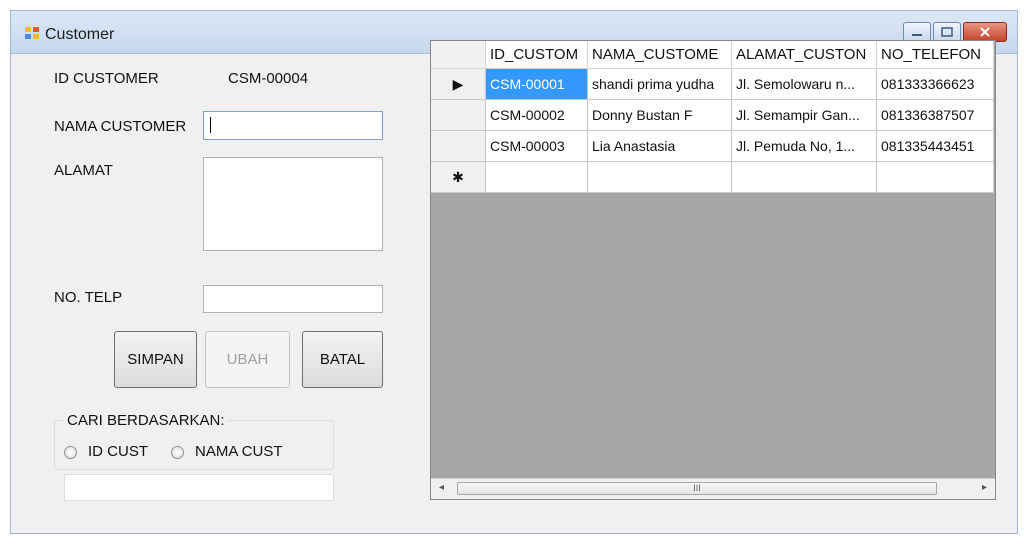 The width and height of the screenshot is (1024, 538). What do you see at coordinates (935, 115) in the screenshot?
I see `grid-cell: 081336387507` at bounding box center [935, 115].